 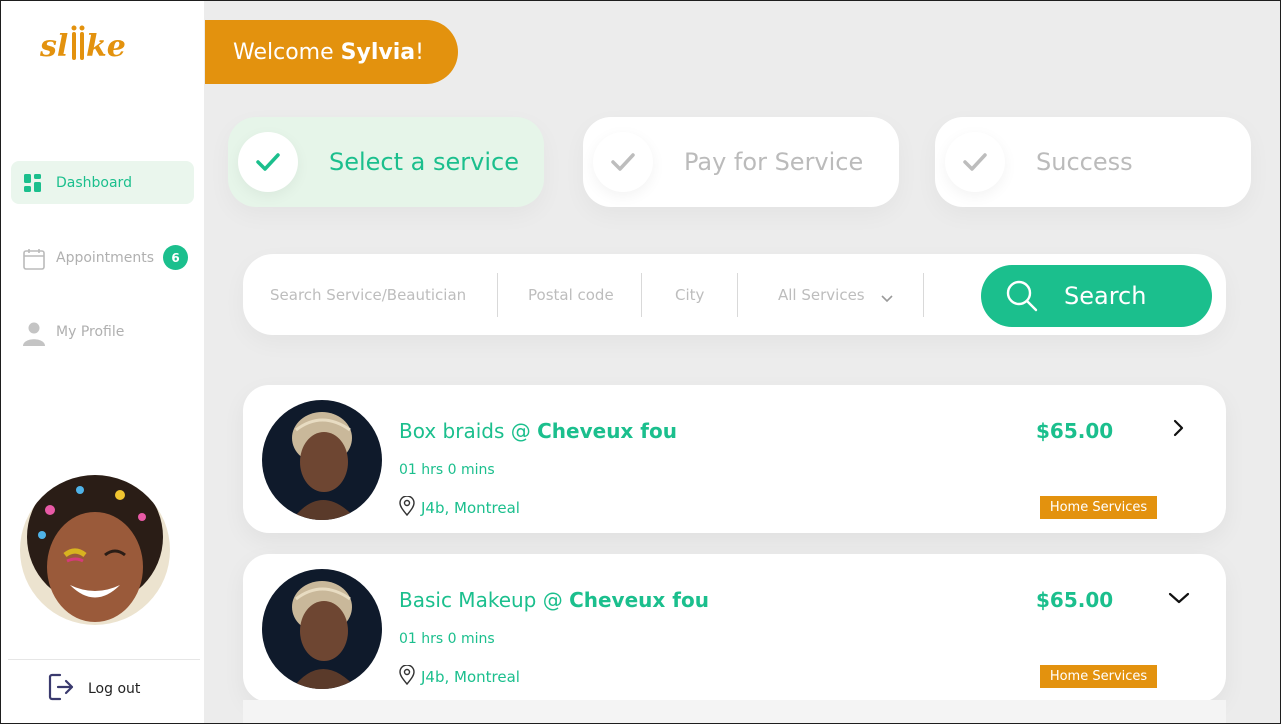 I want to click on welcome-banner: Welcome Sylvia!, so click(x=331, y=52).